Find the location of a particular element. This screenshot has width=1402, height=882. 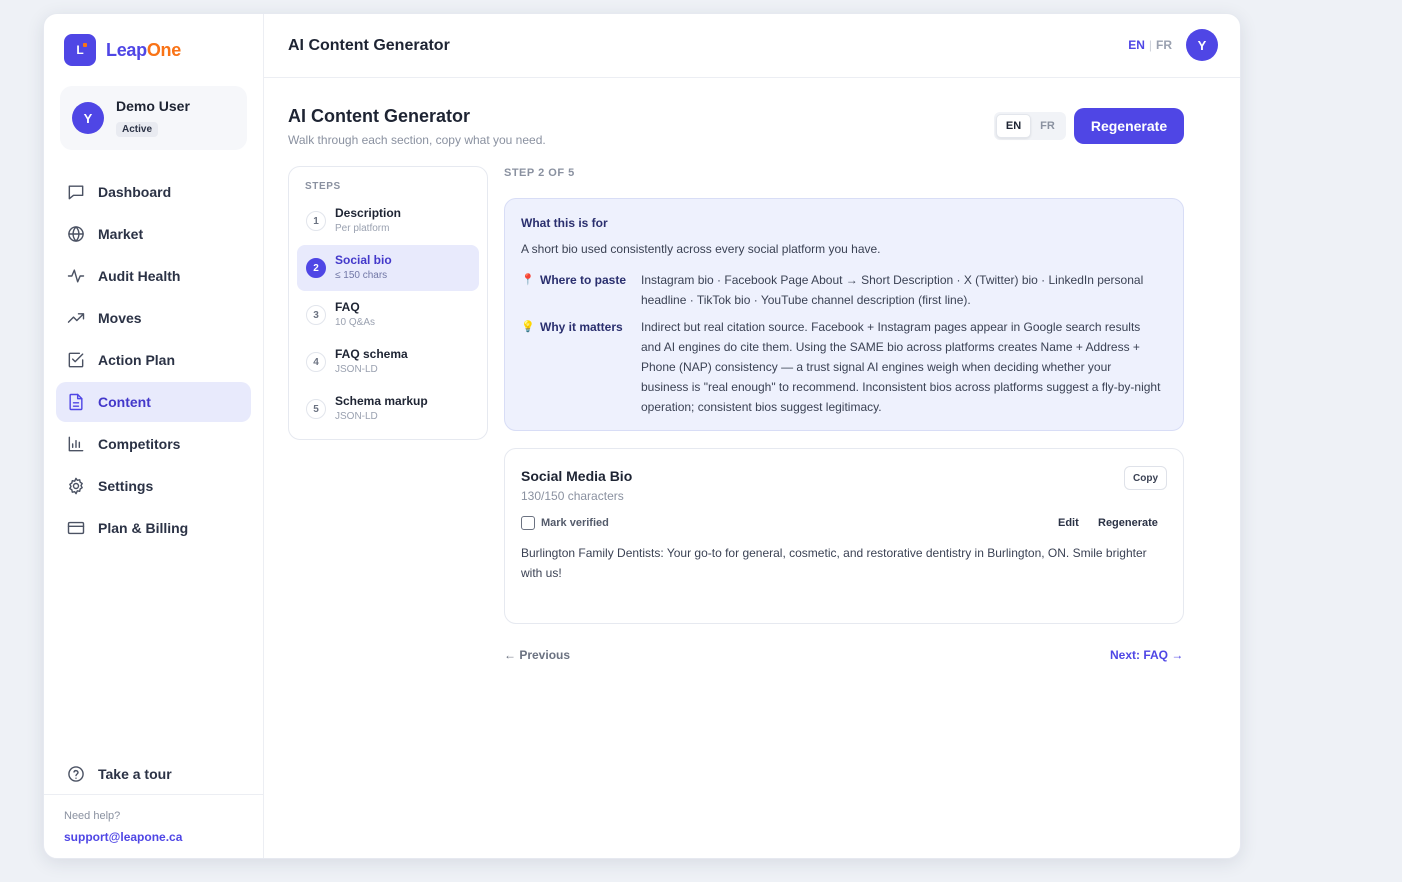

sidebar-item-action-plan: Action Plan is located at coordinates (153, 360).